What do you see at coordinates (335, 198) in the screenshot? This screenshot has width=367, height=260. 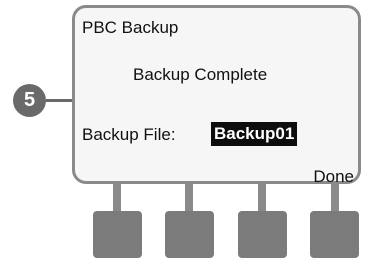 I see `button-4-stem` at bounding box center [335, 198].